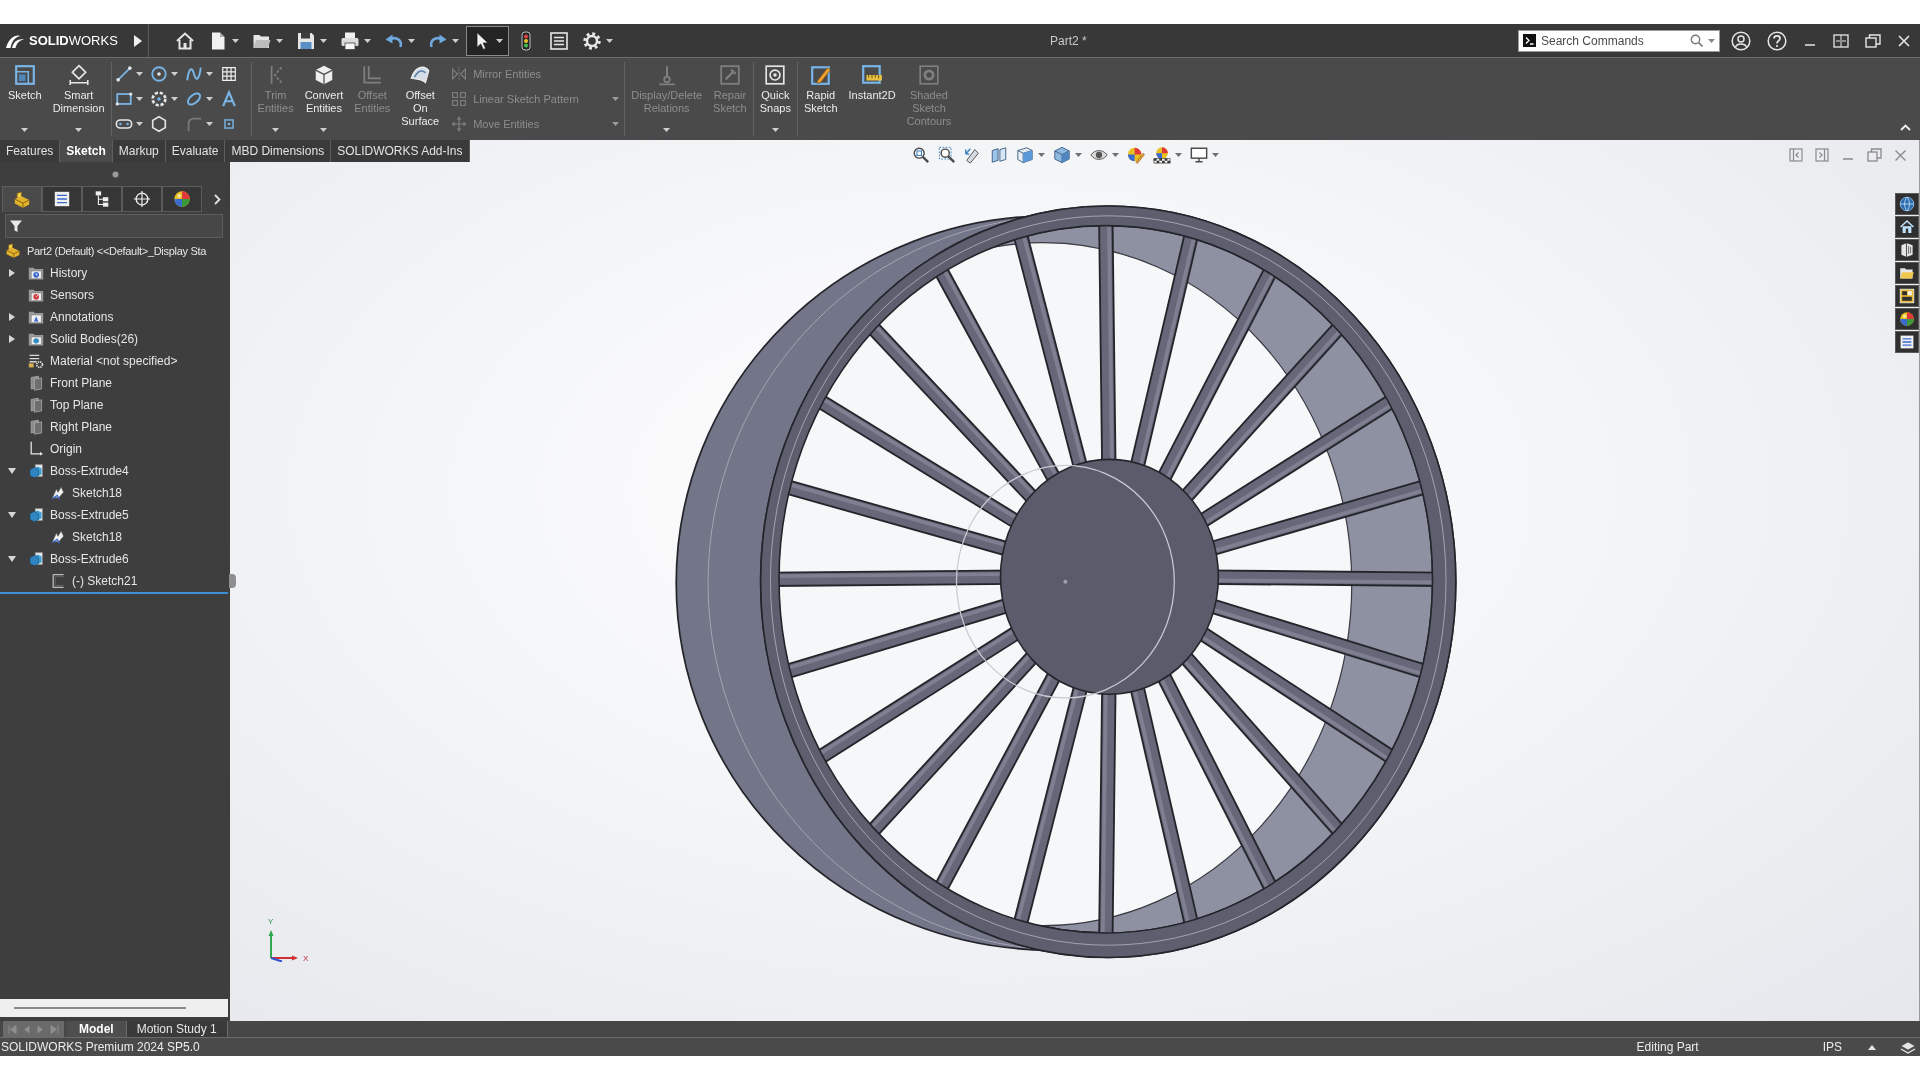  What do you see at coordinates (193, 99) in the screenshot?
I see `ellipse-icon` at bounding box center [193, 99].